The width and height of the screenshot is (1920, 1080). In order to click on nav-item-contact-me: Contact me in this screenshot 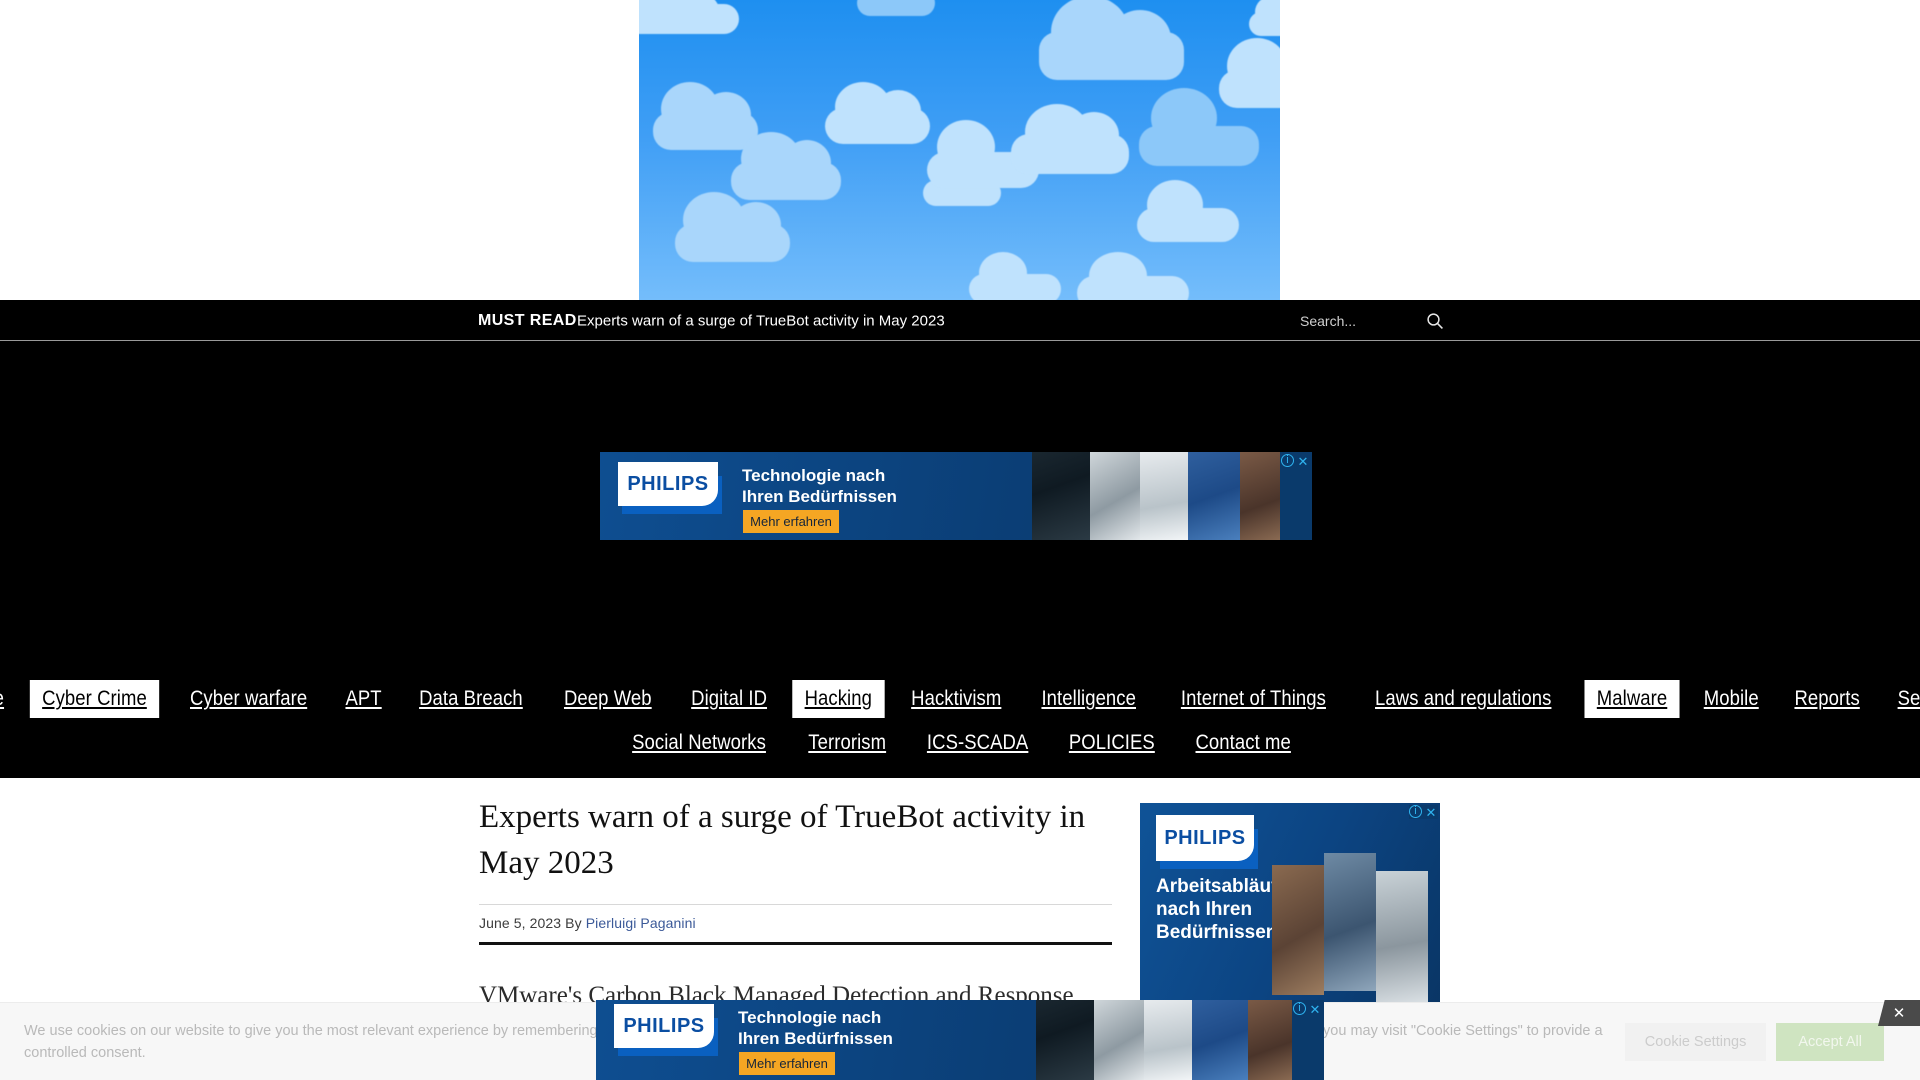, I will do `click(1243, 743)`.